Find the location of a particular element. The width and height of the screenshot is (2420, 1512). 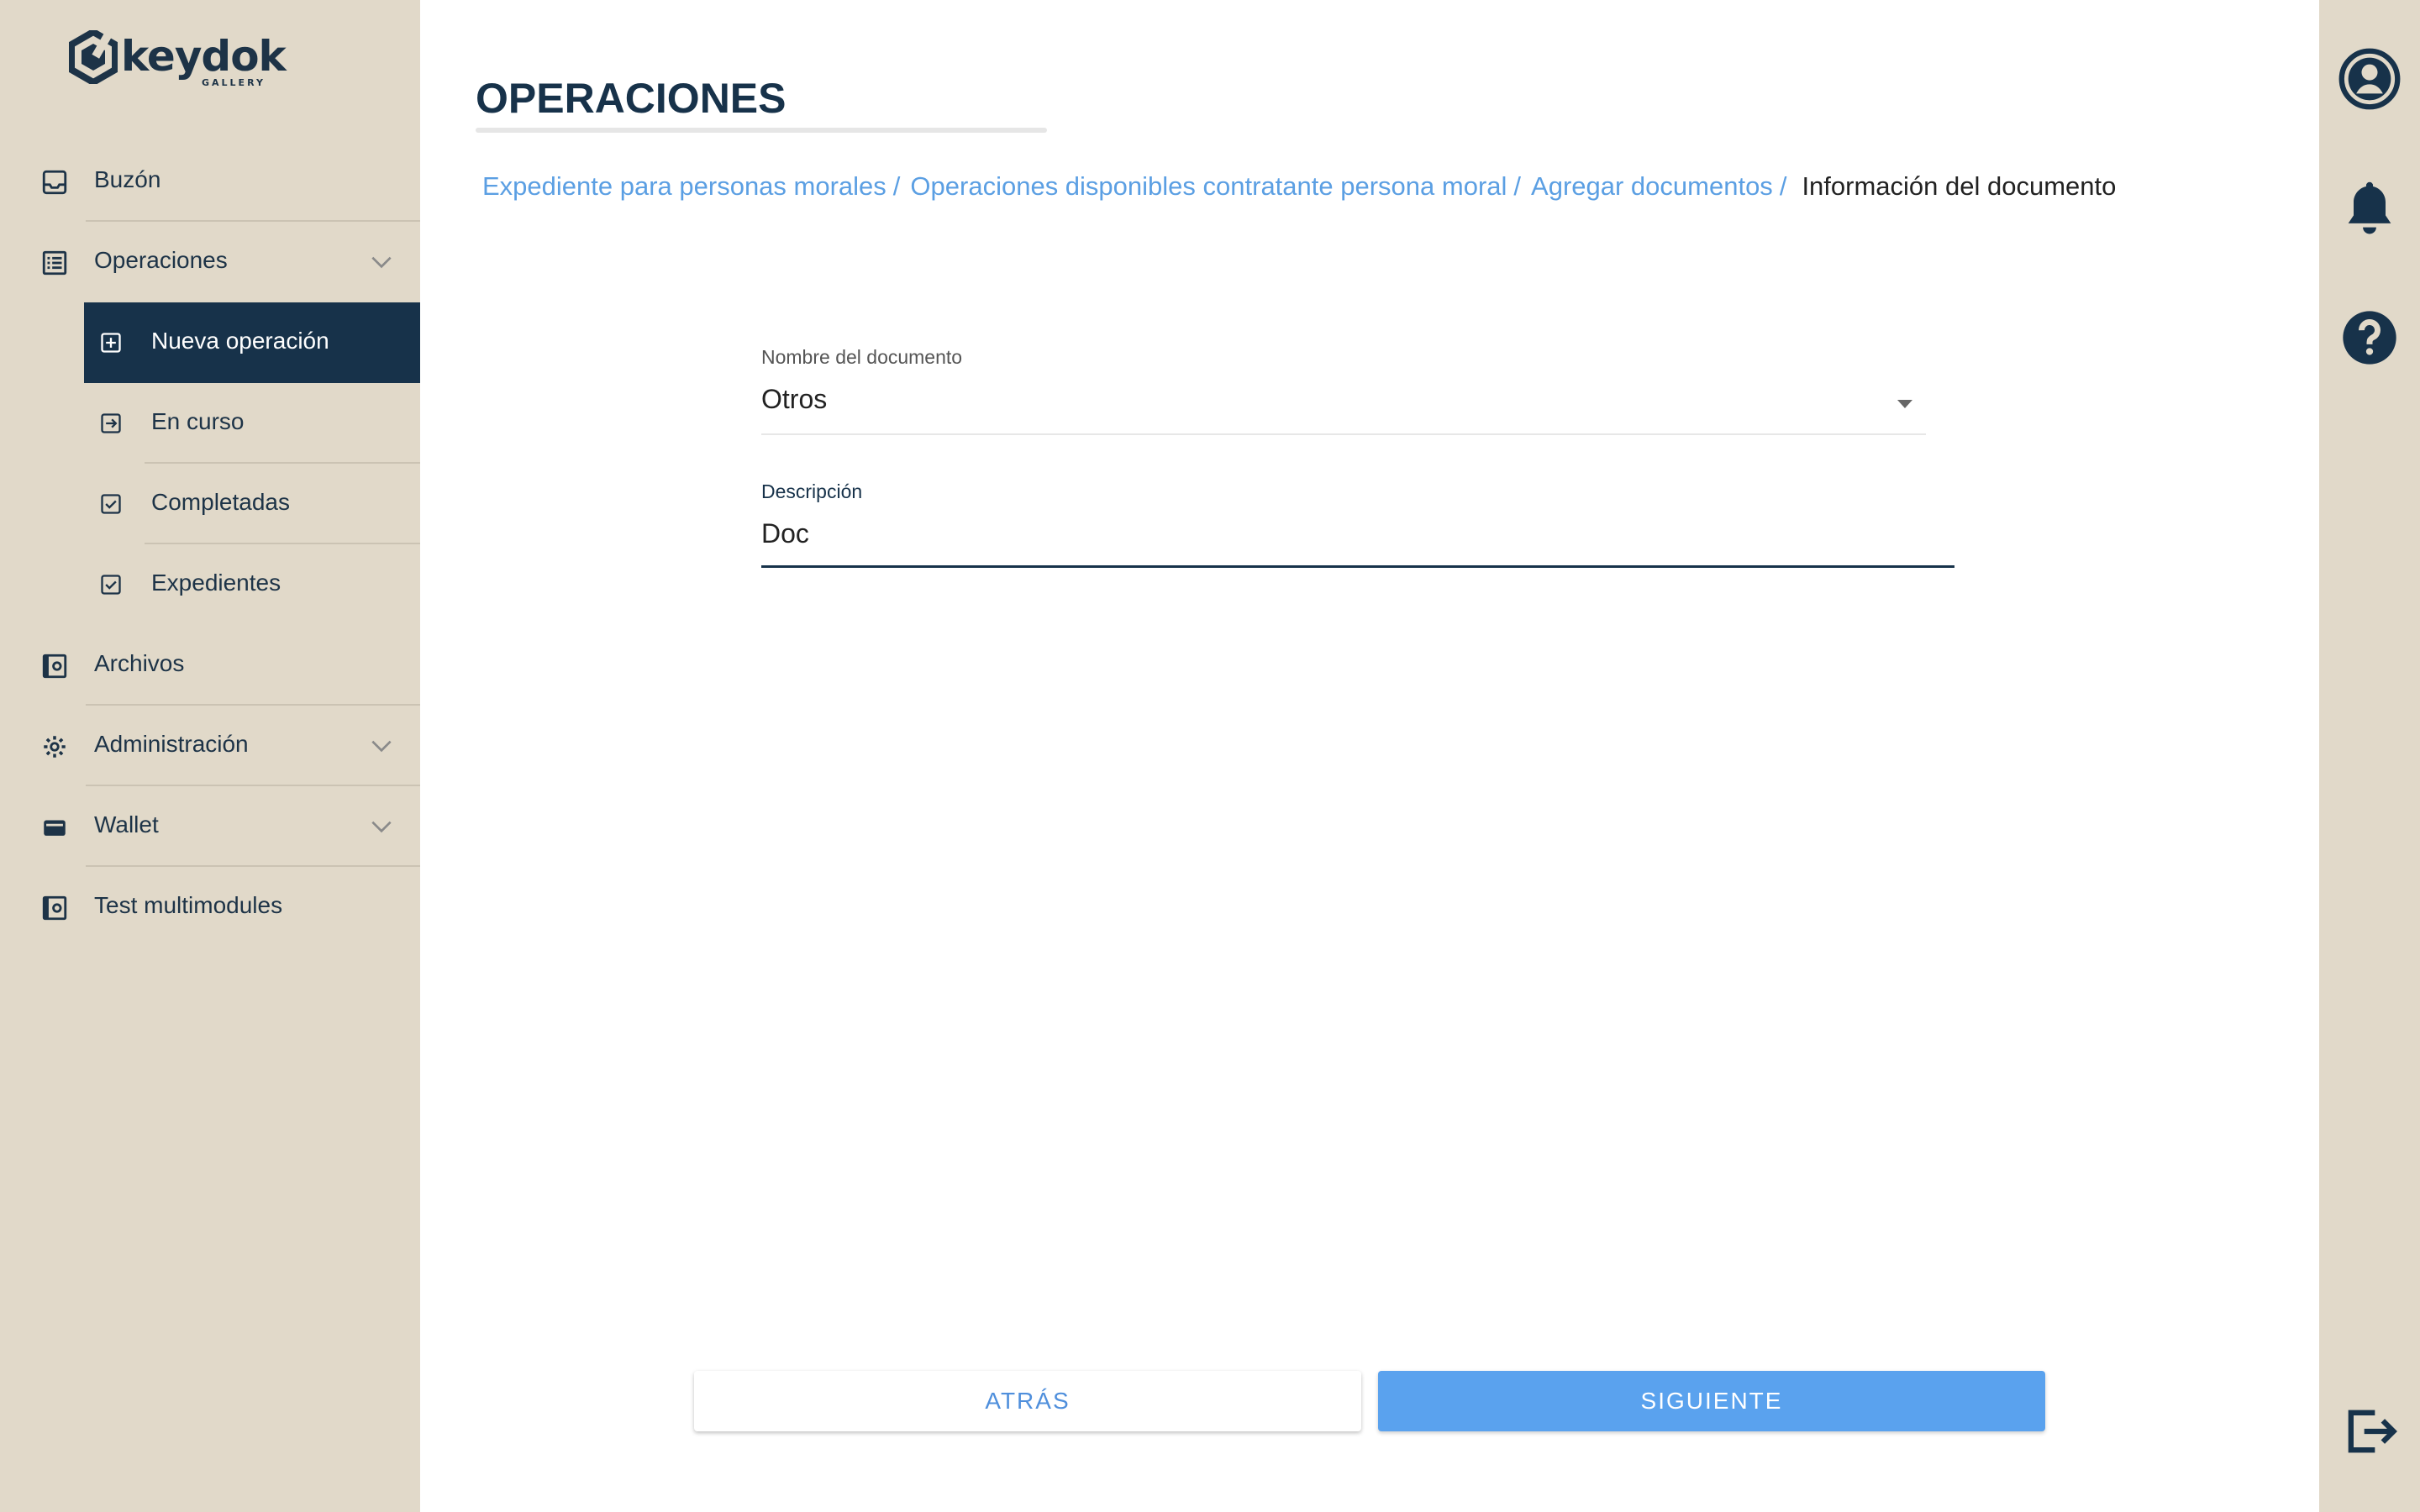

keydok-logo-icon is located at coordinates (94, 57).